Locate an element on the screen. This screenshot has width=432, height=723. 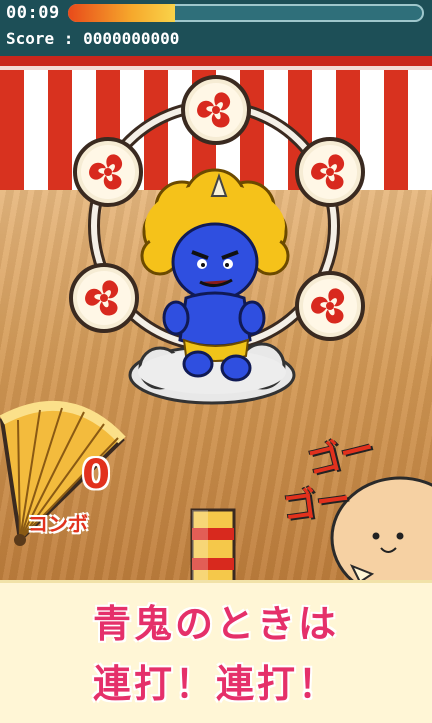
drum-upper-right is located at coordinates (330, 172).